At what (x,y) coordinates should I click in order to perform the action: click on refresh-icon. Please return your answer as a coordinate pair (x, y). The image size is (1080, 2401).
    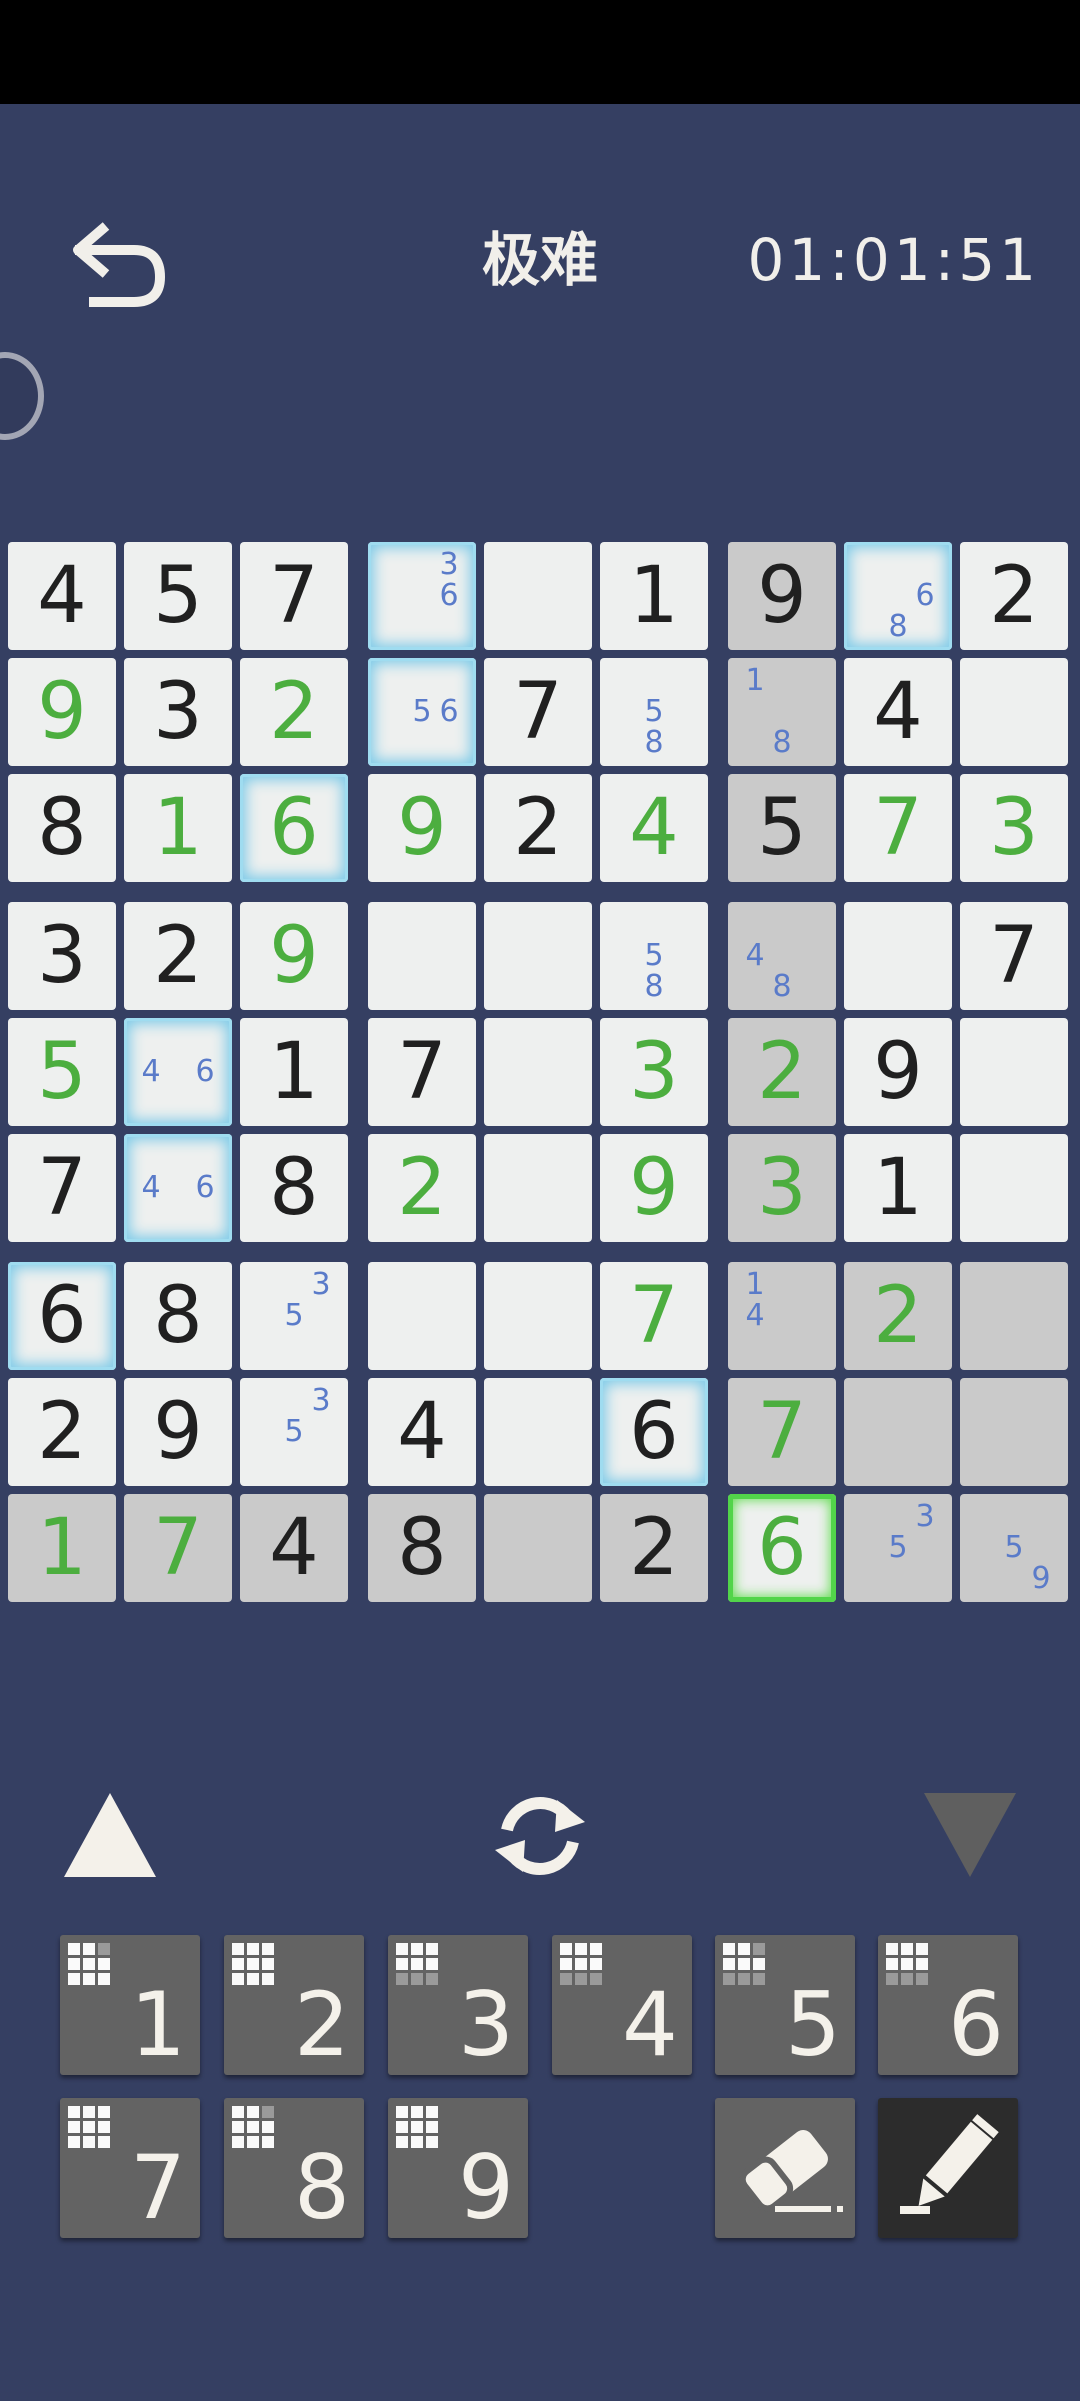
    Looking at the image, I should click on (540, 1836).